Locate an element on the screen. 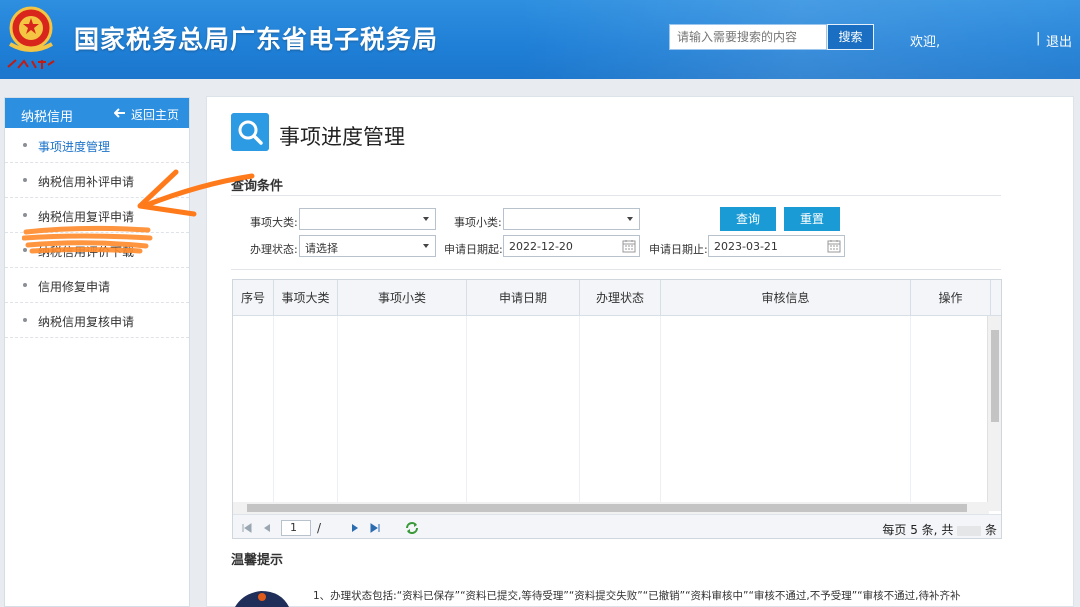 The height and width of the screenshot is (607, 1080). column-header: 申请日期 is located at coordinates (523, 298).